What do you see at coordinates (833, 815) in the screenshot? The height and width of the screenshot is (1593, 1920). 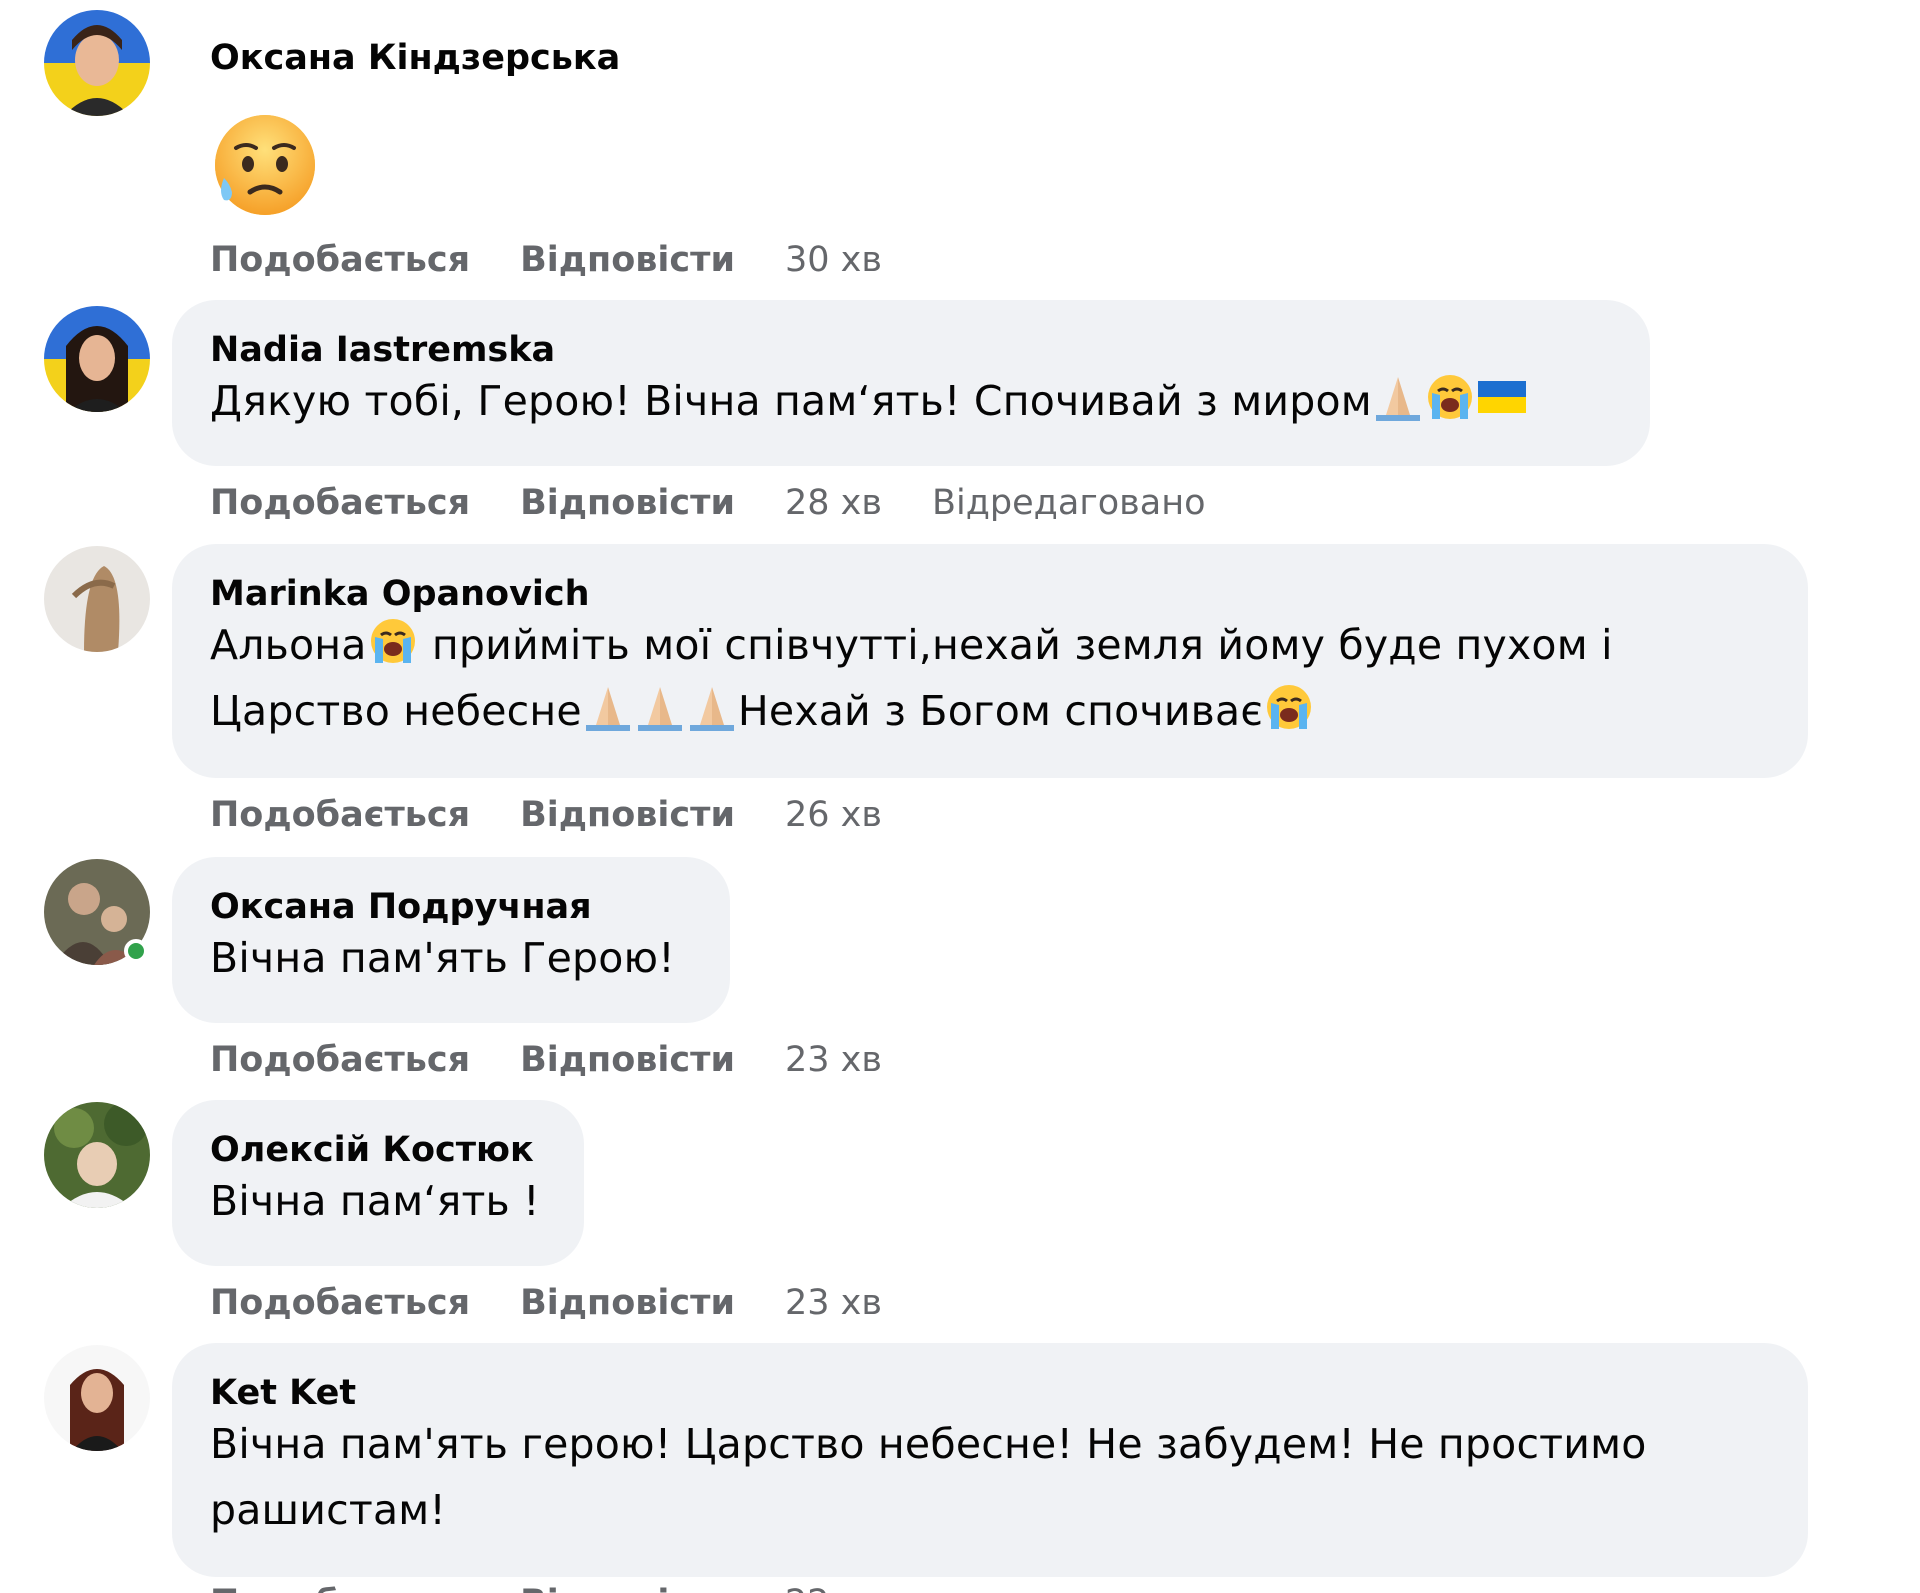 I see `comment-timestamp: 26 хв` at bounding box center [833, 815].